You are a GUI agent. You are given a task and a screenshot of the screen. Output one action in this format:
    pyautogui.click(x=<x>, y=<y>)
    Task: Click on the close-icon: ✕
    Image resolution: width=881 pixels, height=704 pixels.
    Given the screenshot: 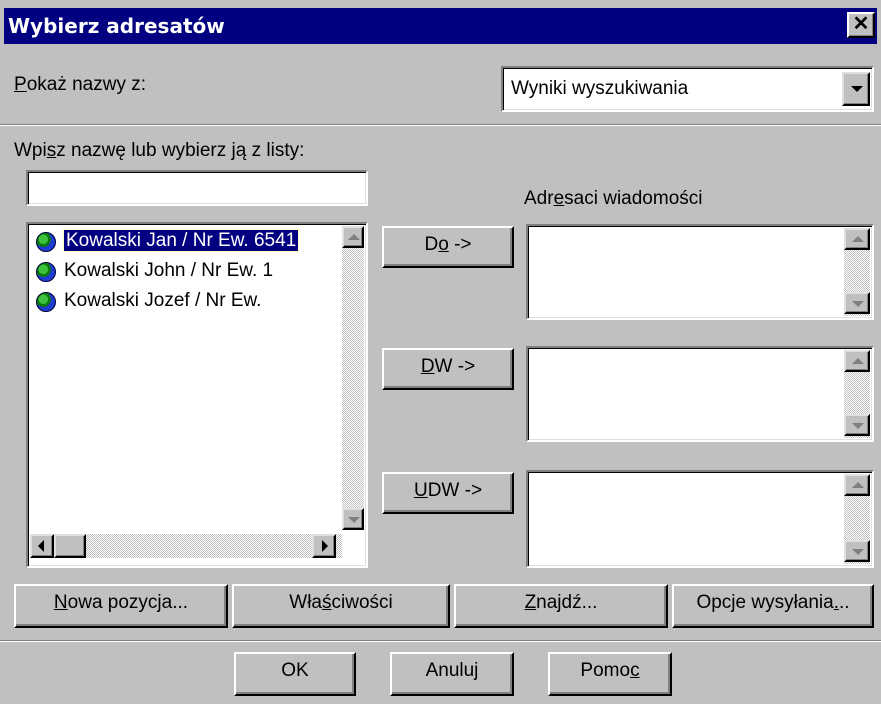 What is the action you would take?
    pyautogui.click(x=861, y=24)
    